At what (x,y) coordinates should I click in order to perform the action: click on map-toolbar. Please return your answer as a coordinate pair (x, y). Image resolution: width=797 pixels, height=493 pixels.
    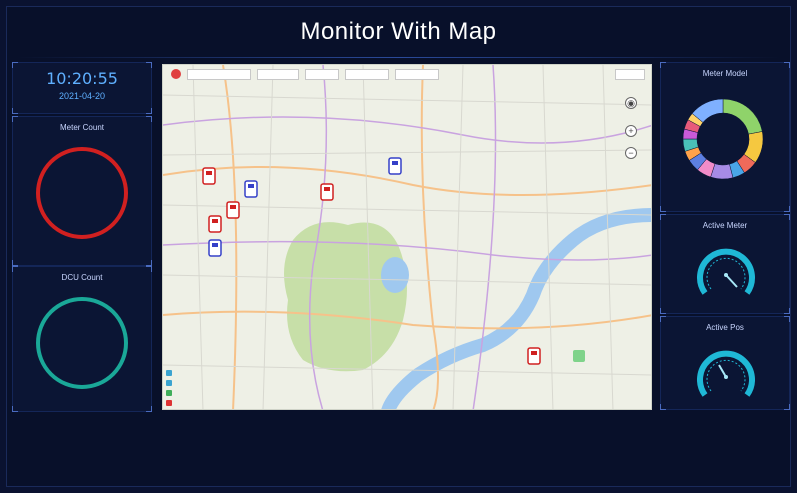
    Looking at the image, I should click on (407, 74).